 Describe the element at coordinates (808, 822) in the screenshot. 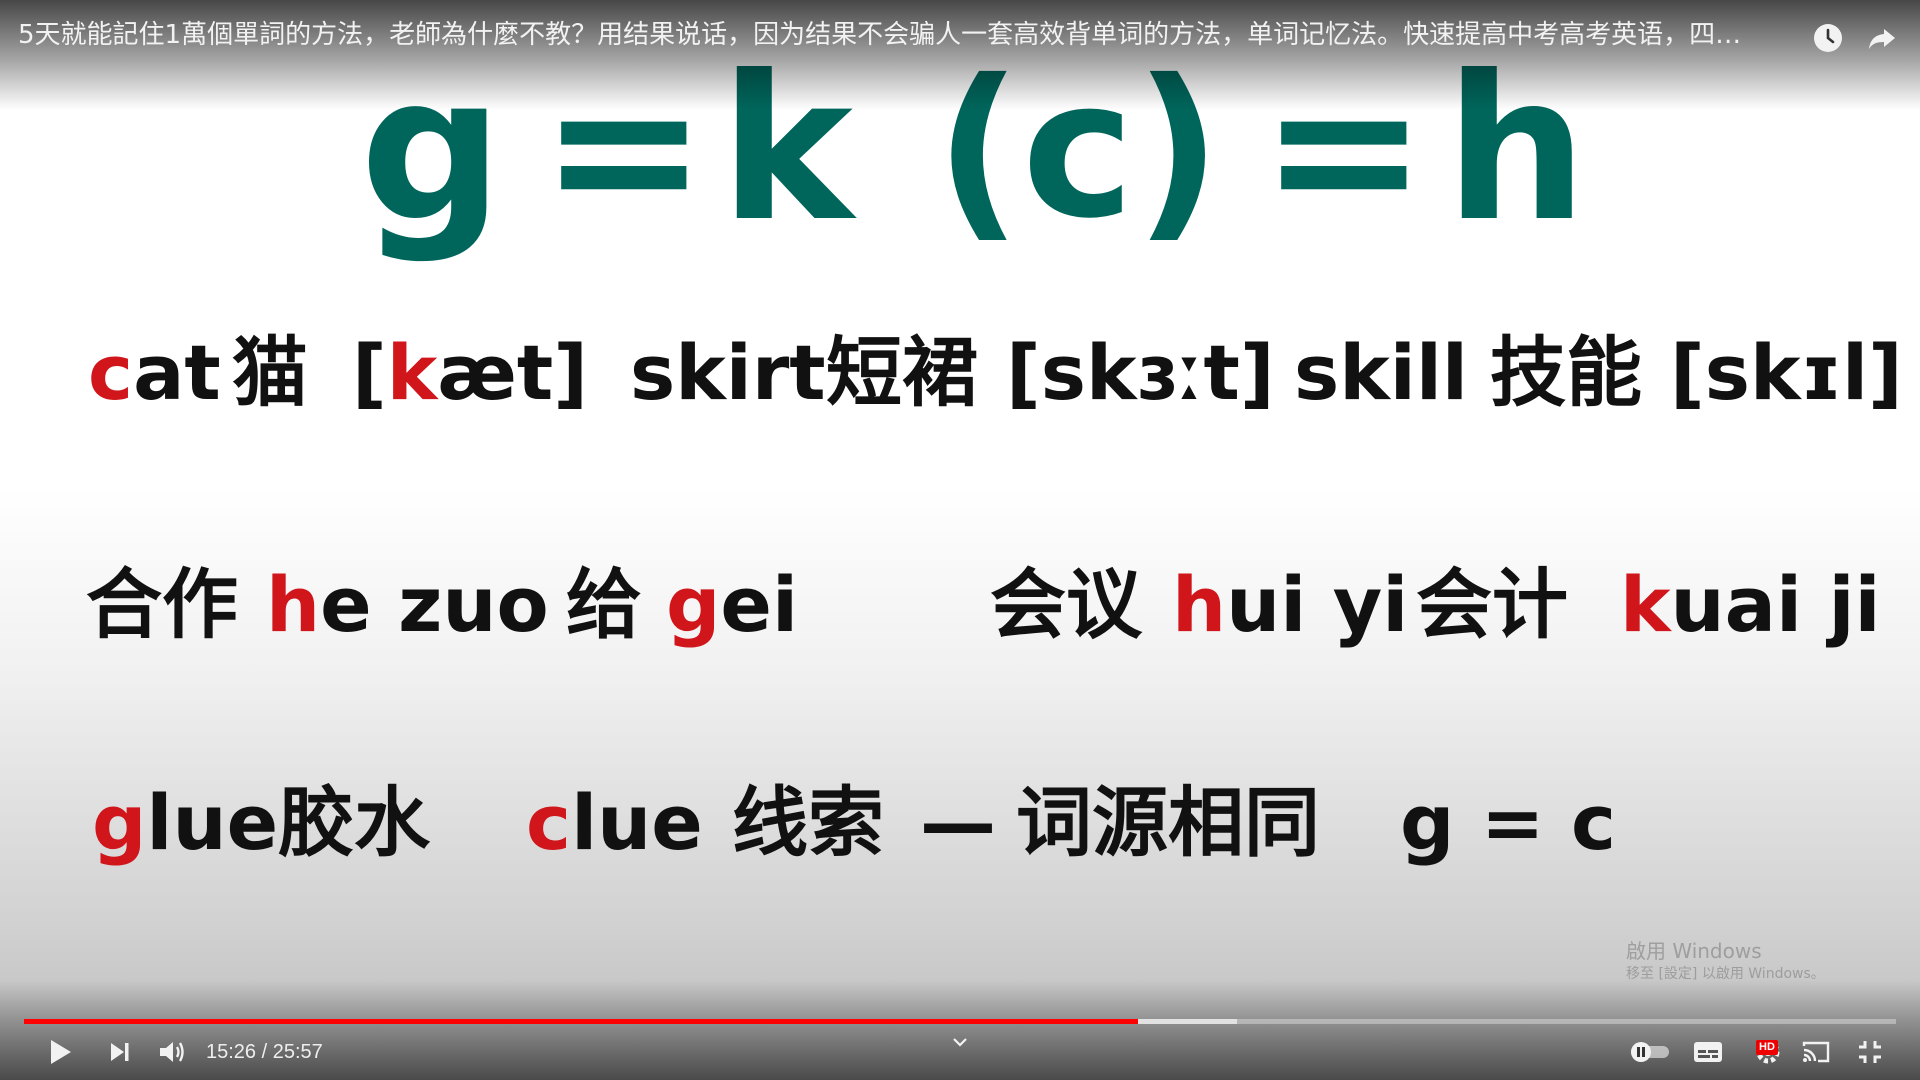

I see `word-clue-chinese: 线索` at that location.